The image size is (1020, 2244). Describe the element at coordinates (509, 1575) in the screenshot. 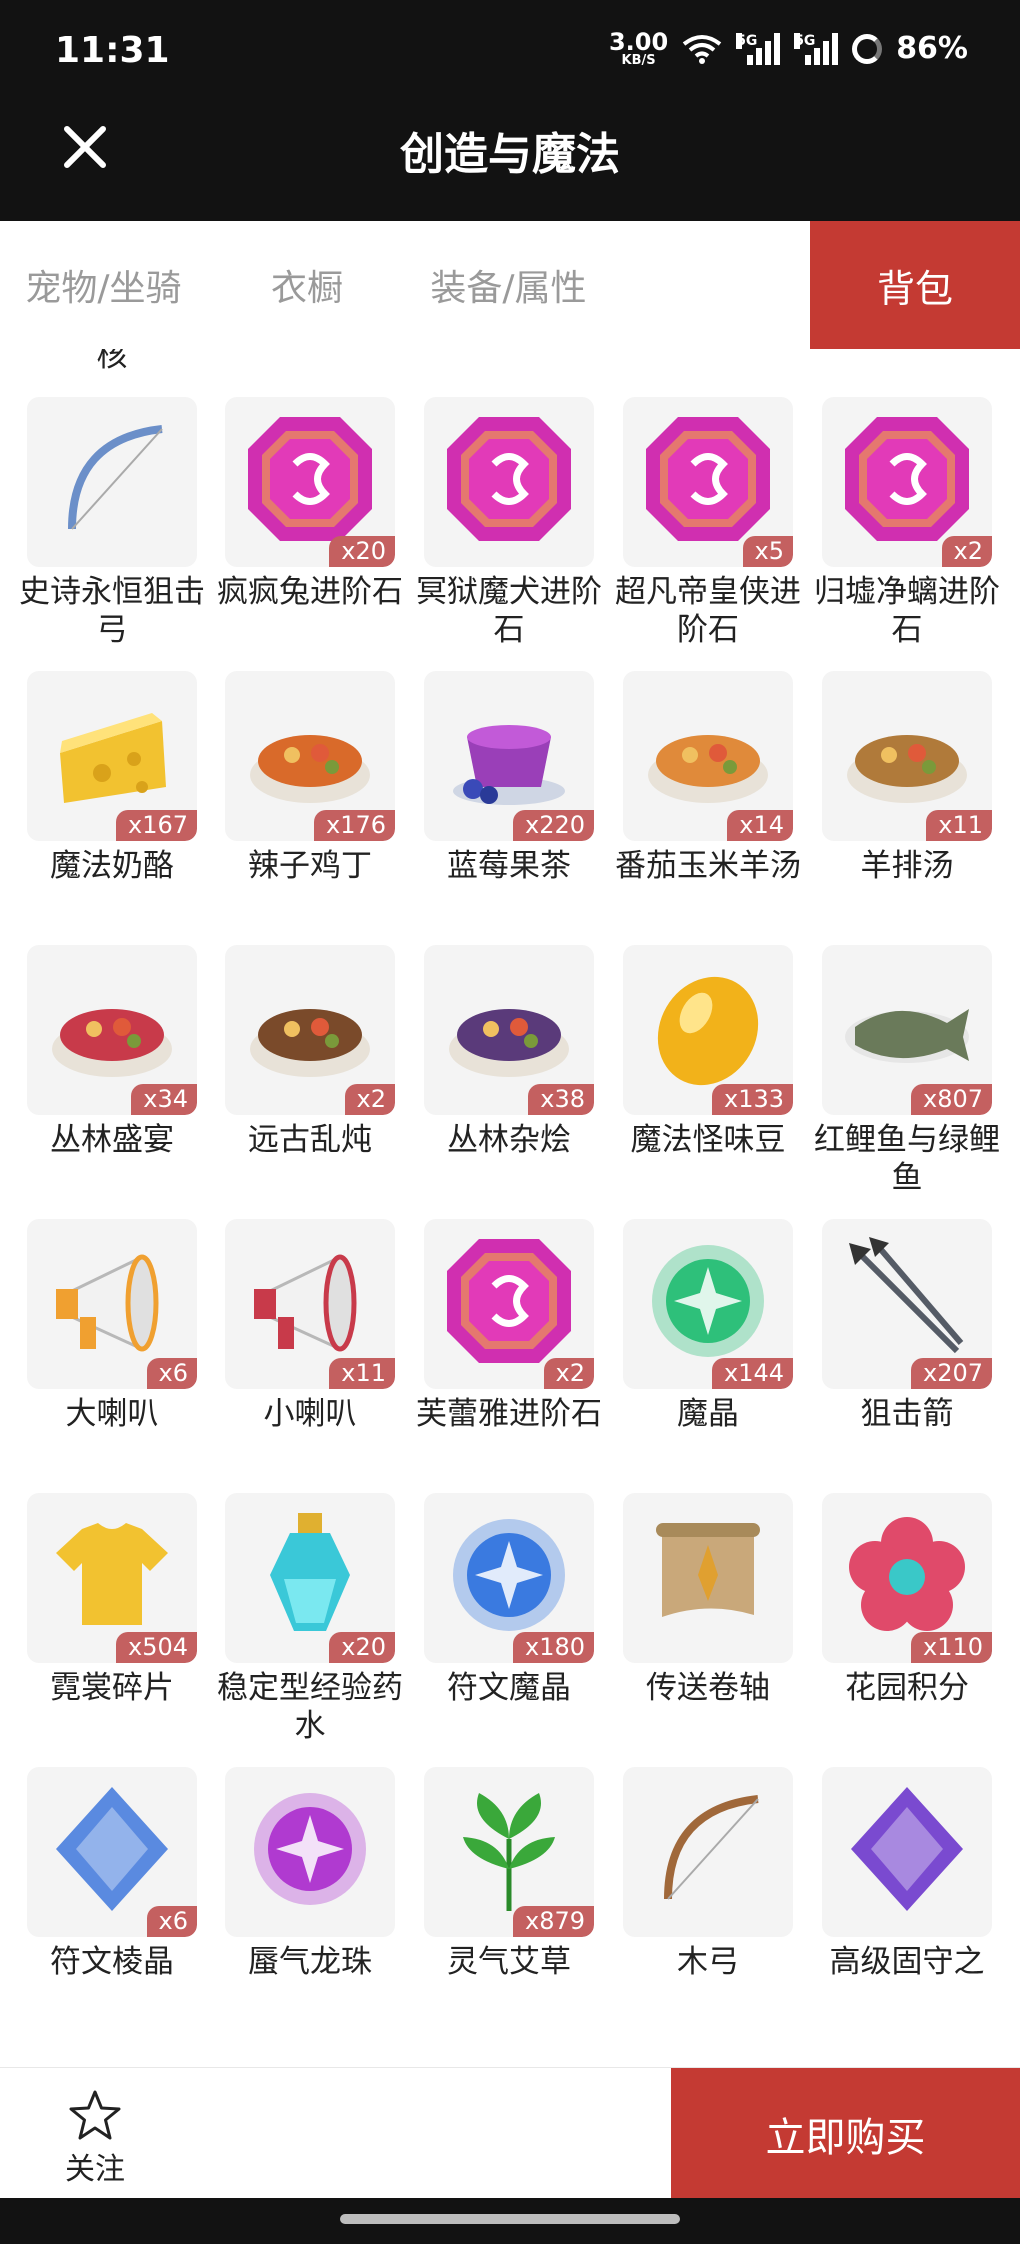

I see `rune-orb-icon` at that location.